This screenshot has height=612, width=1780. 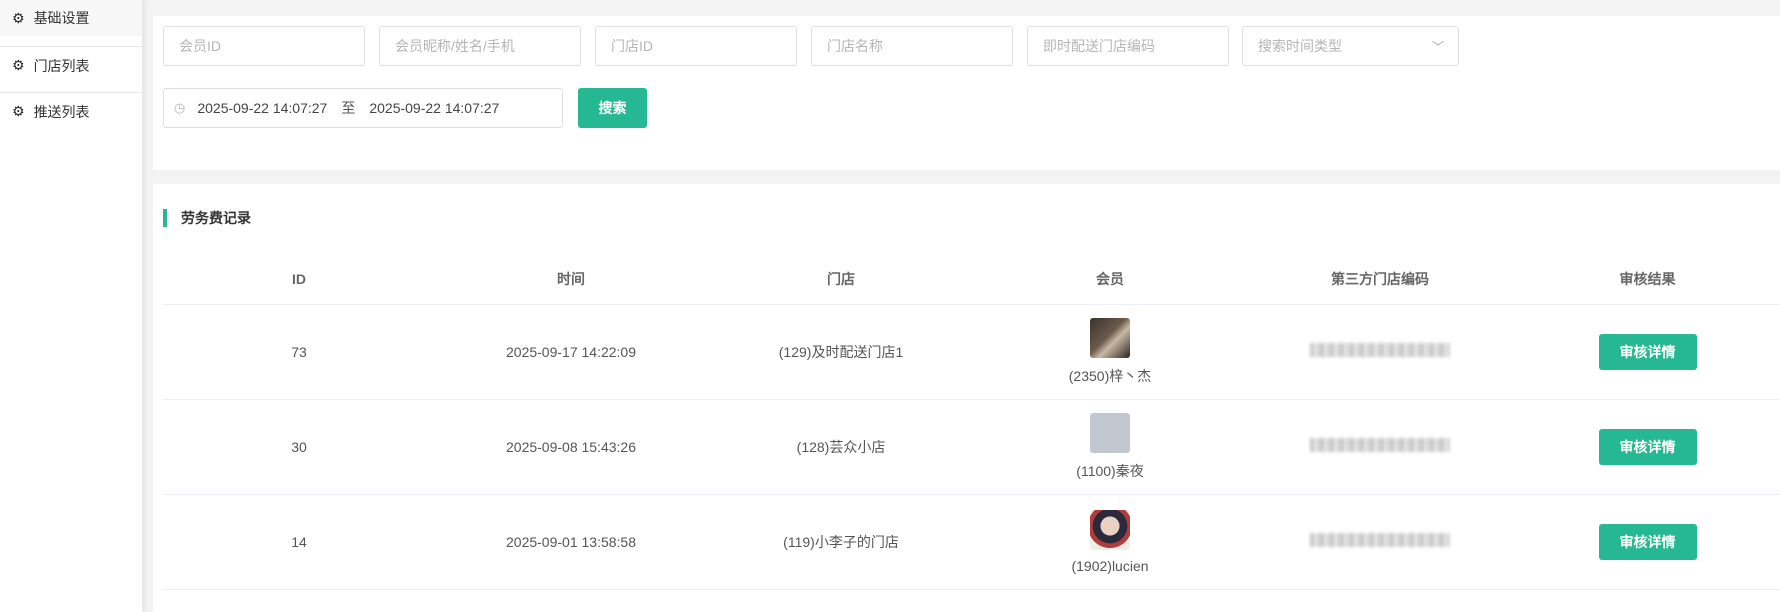 I want to click on cell-member: (1100)秦夜, so click(x=1110, y=447).